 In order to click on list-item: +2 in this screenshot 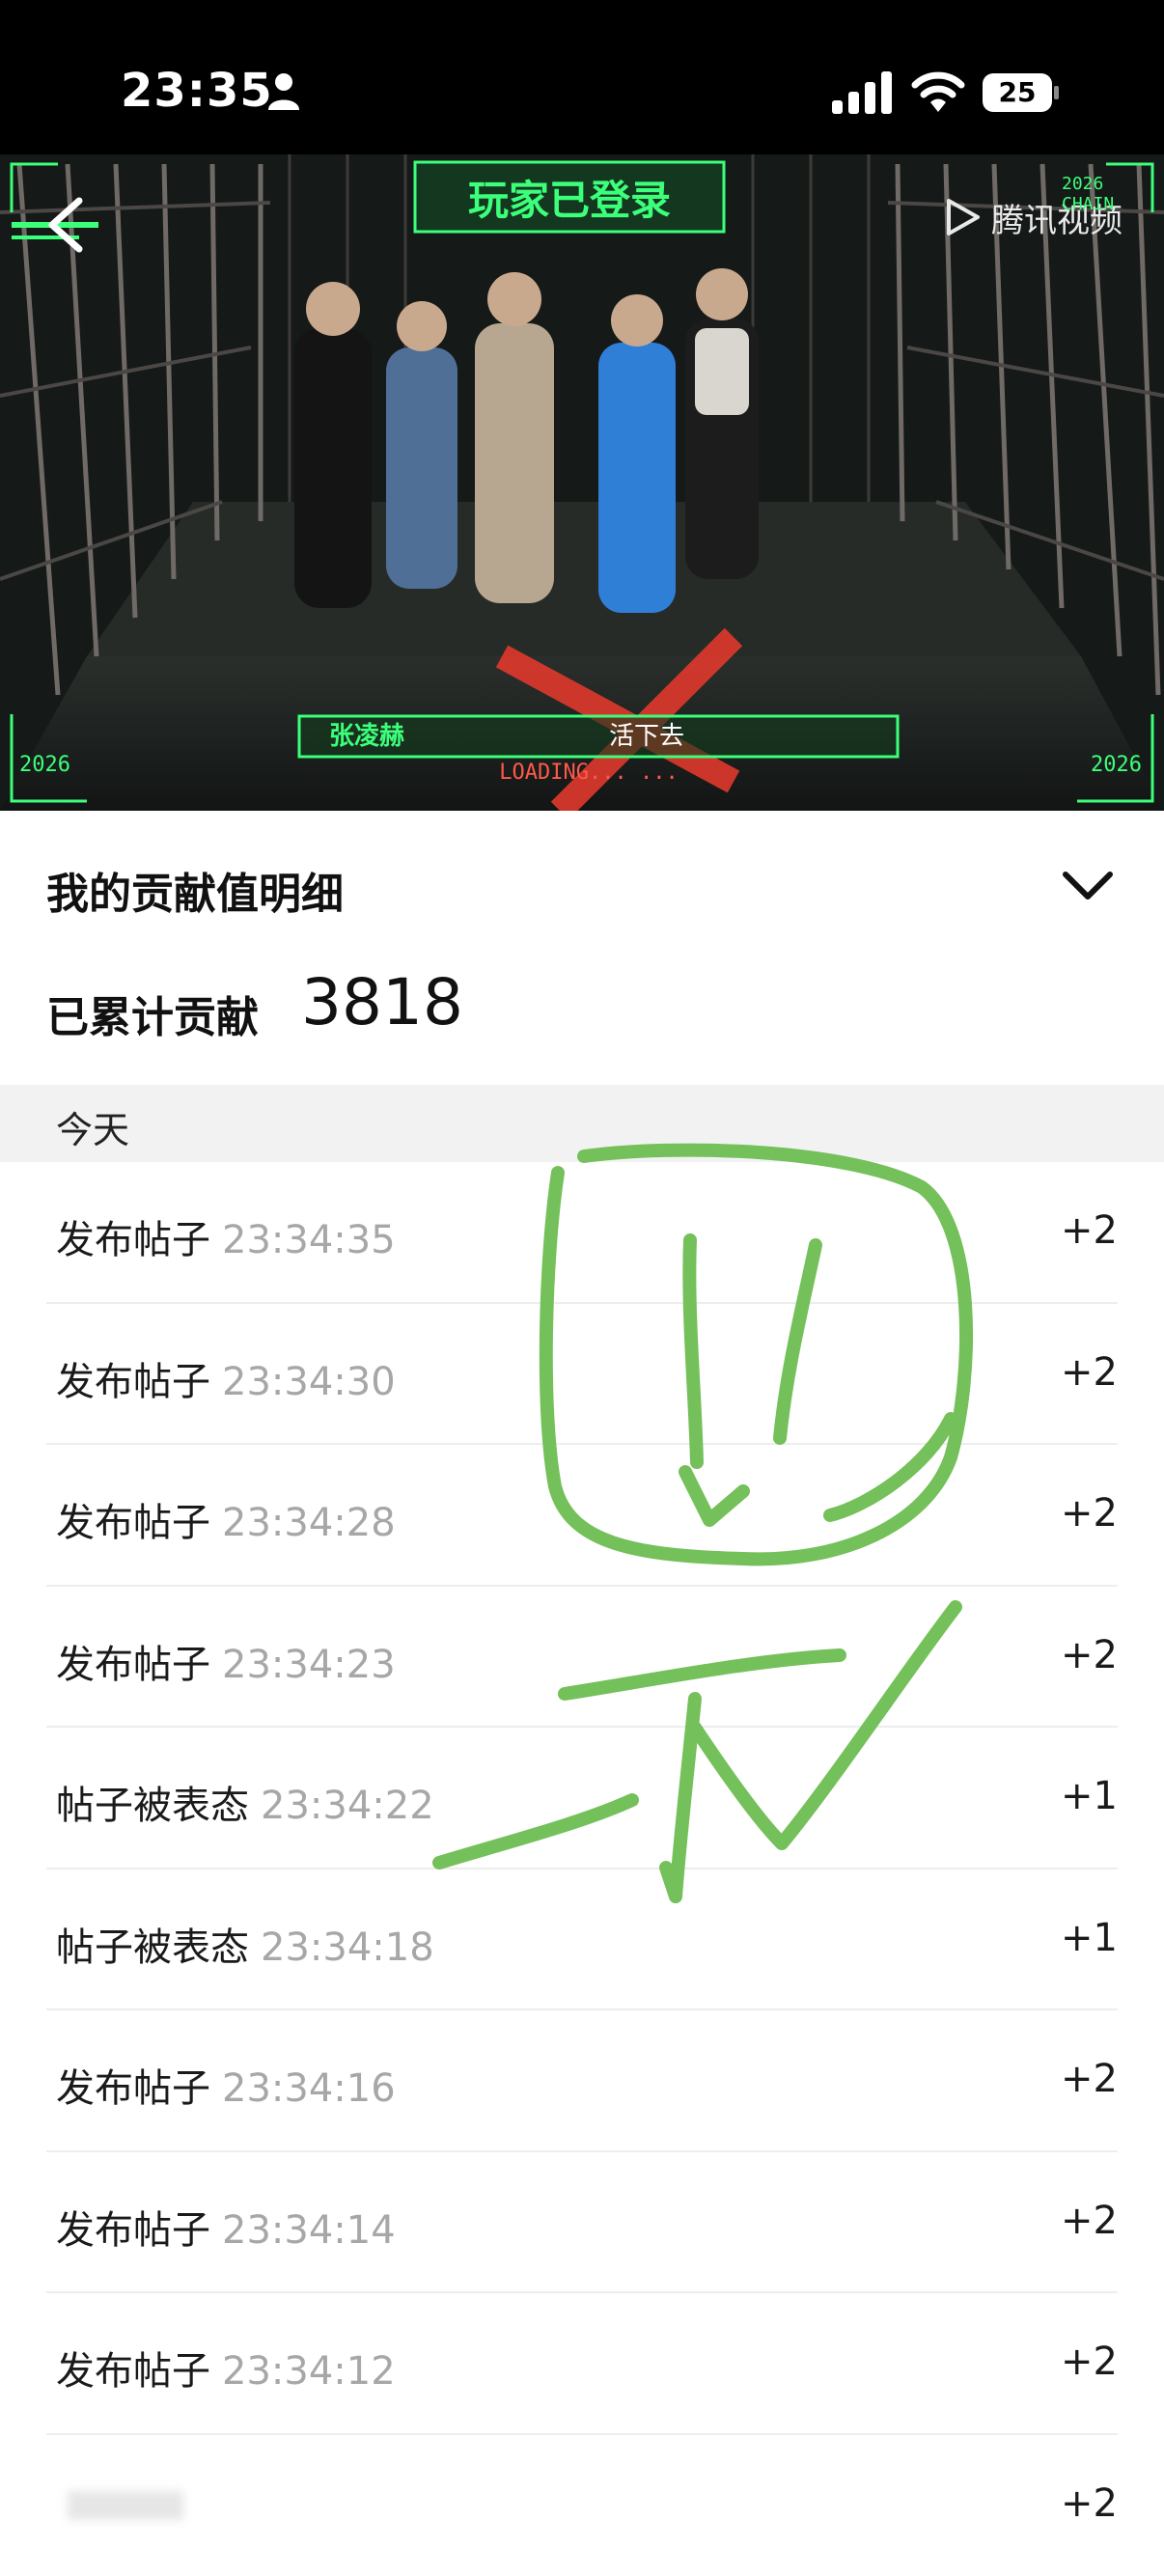, I will do `click(582, 2505)`.